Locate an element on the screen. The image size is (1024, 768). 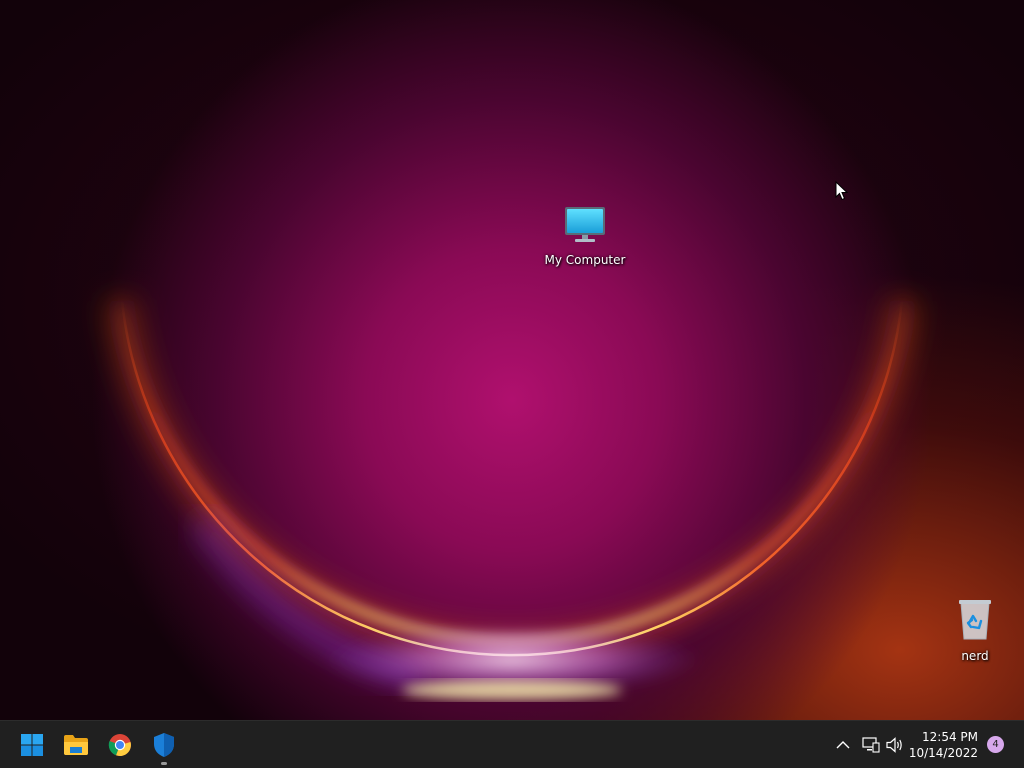
taskbar-file-explorer-button is located at coordinates (76, 745).